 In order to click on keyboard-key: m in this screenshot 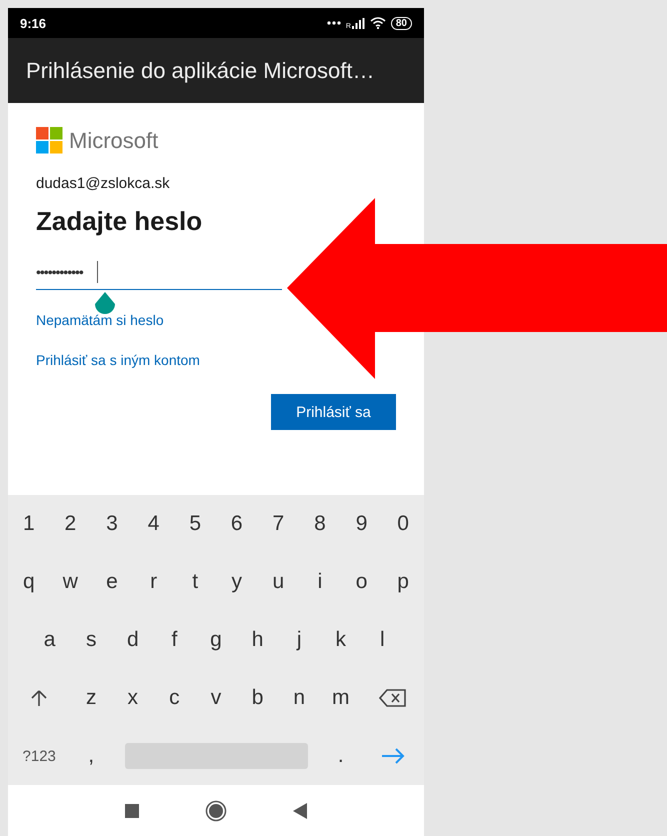, I will do `click(341, 698)`.